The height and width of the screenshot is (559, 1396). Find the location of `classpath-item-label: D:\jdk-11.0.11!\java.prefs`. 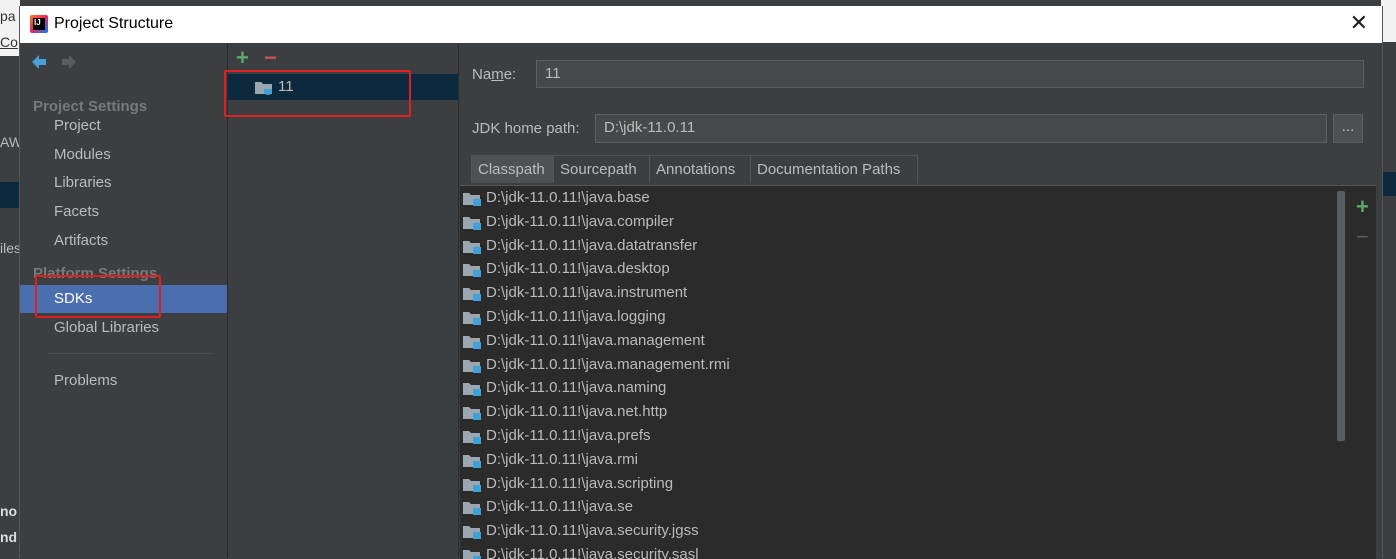

classpath-item-label: D:\jdk-11.0.11!\java.prefs is located at coordinates (568, 435).